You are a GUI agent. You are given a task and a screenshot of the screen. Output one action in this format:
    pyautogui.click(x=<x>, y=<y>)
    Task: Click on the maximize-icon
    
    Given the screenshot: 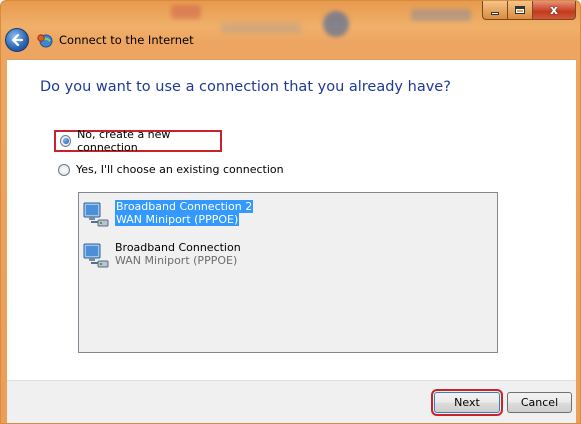 What is the action you would take?
    pyautogui.click(x=520, y=10)
    